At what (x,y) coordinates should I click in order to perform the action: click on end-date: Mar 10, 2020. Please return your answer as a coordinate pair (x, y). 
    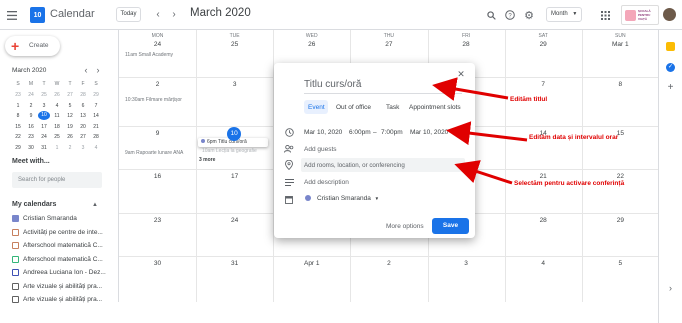
    Looking at the image, I should click on (429, 132).